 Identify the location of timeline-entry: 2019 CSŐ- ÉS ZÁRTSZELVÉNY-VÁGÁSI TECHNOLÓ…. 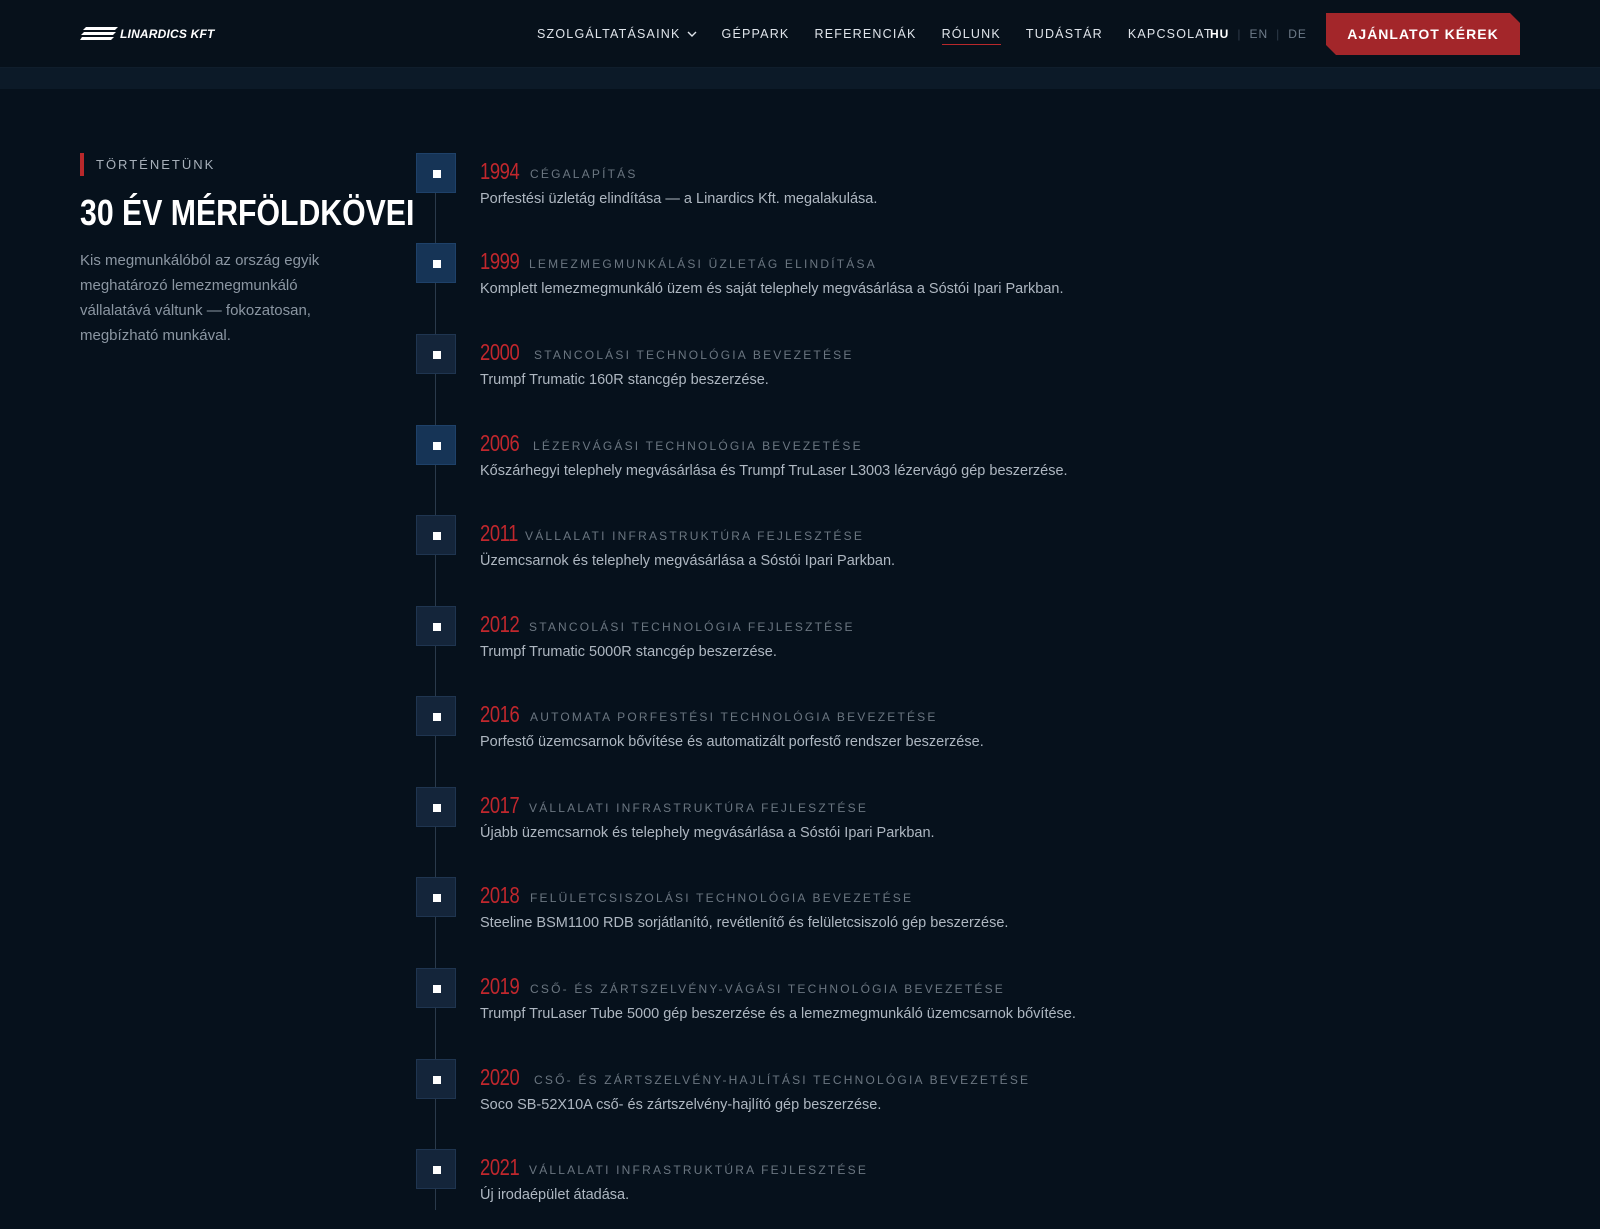
(816, 1008).